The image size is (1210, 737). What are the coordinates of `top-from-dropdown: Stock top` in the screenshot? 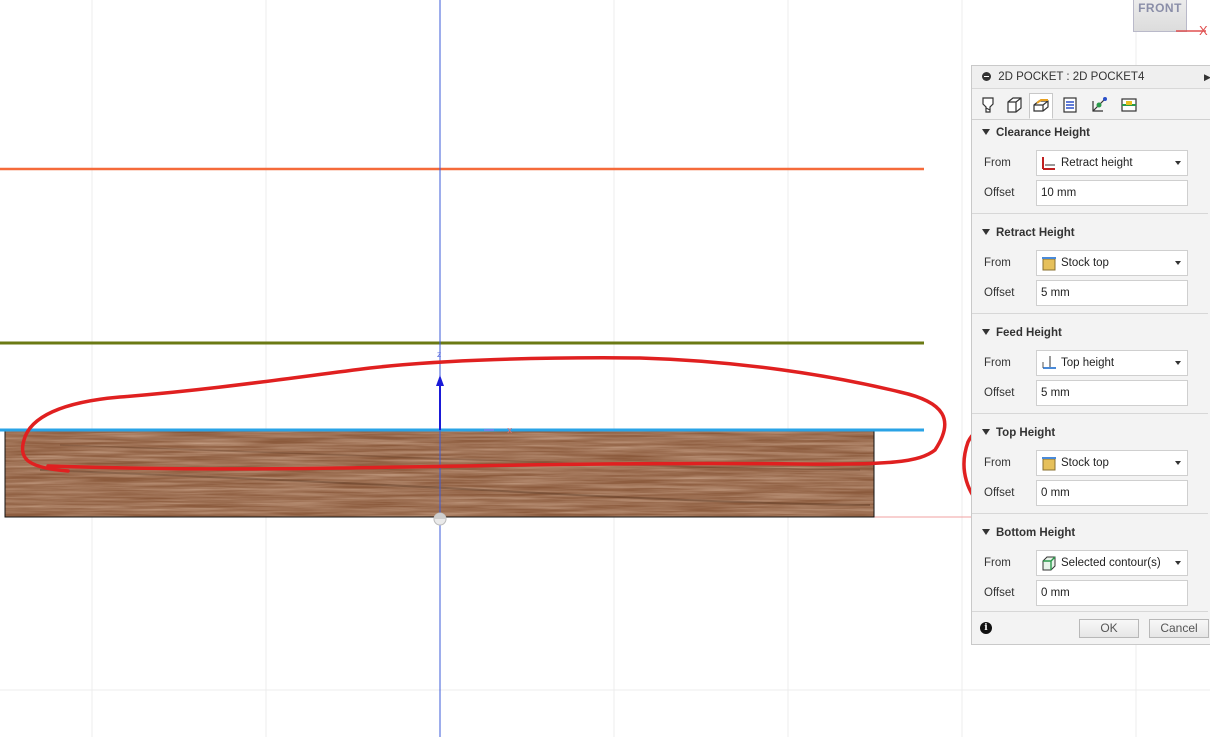 It's located at (1112, 463).